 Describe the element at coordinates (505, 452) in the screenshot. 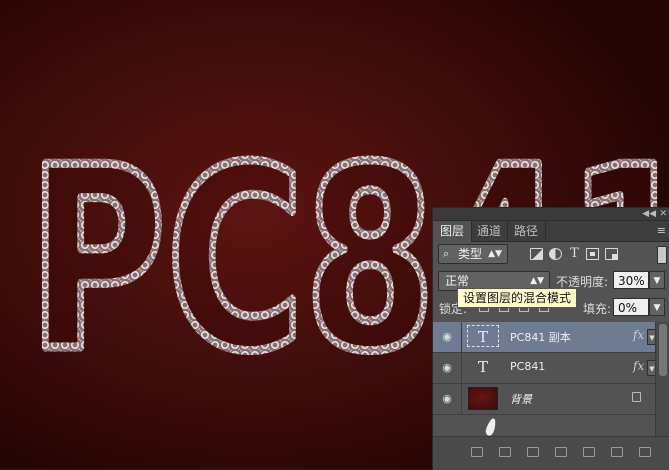

I see `add-layer-style-icon` at that location.